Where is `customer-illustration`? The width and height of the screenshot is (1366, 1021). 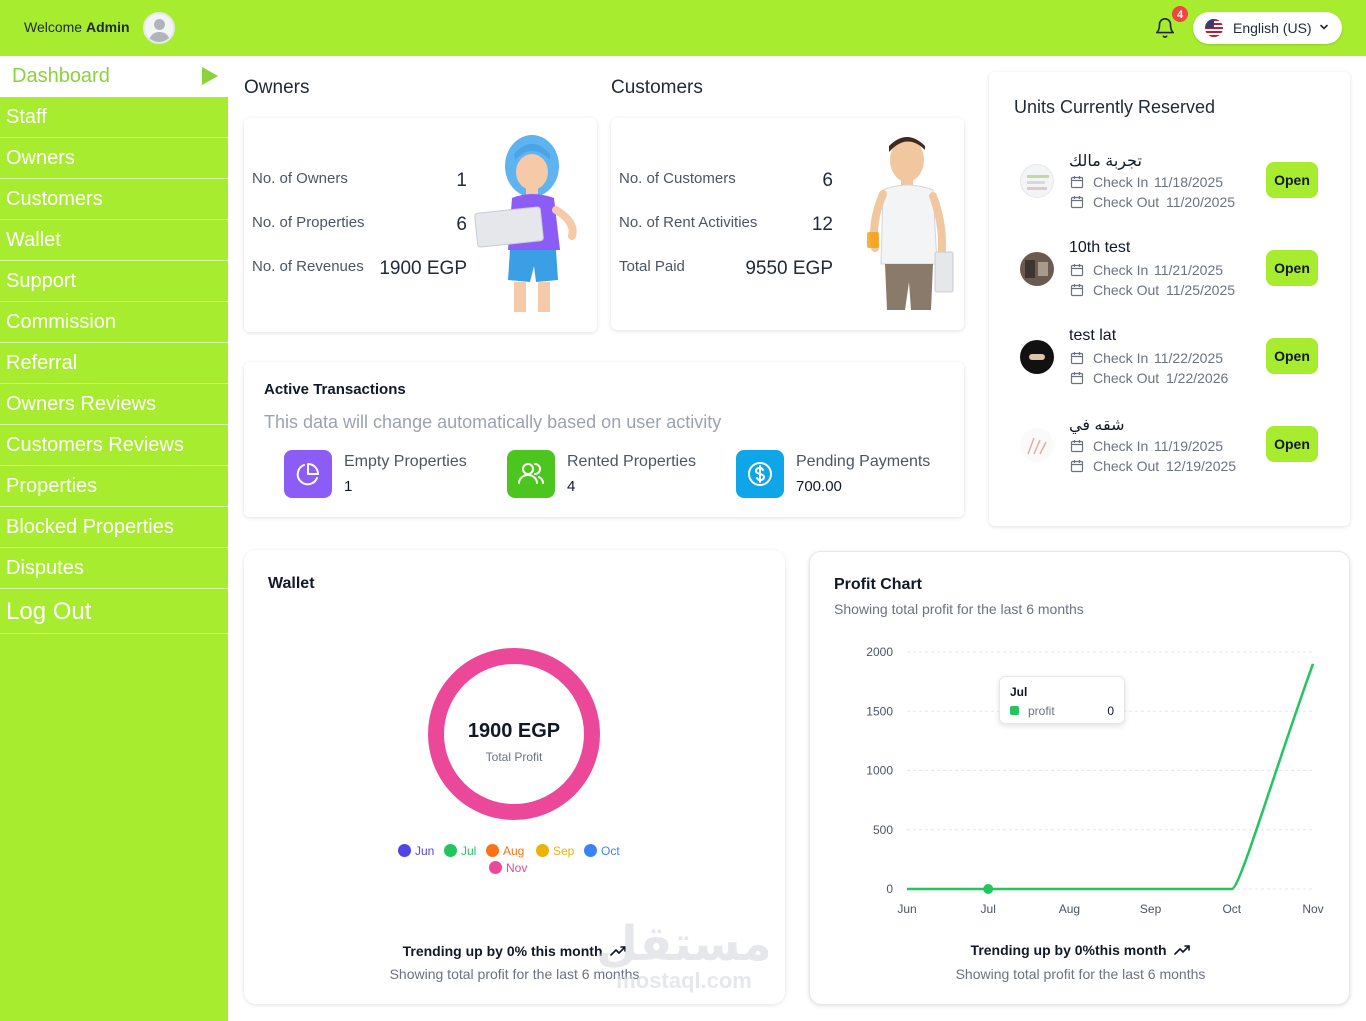 customer-illustration is located at coordinates (910, 223).